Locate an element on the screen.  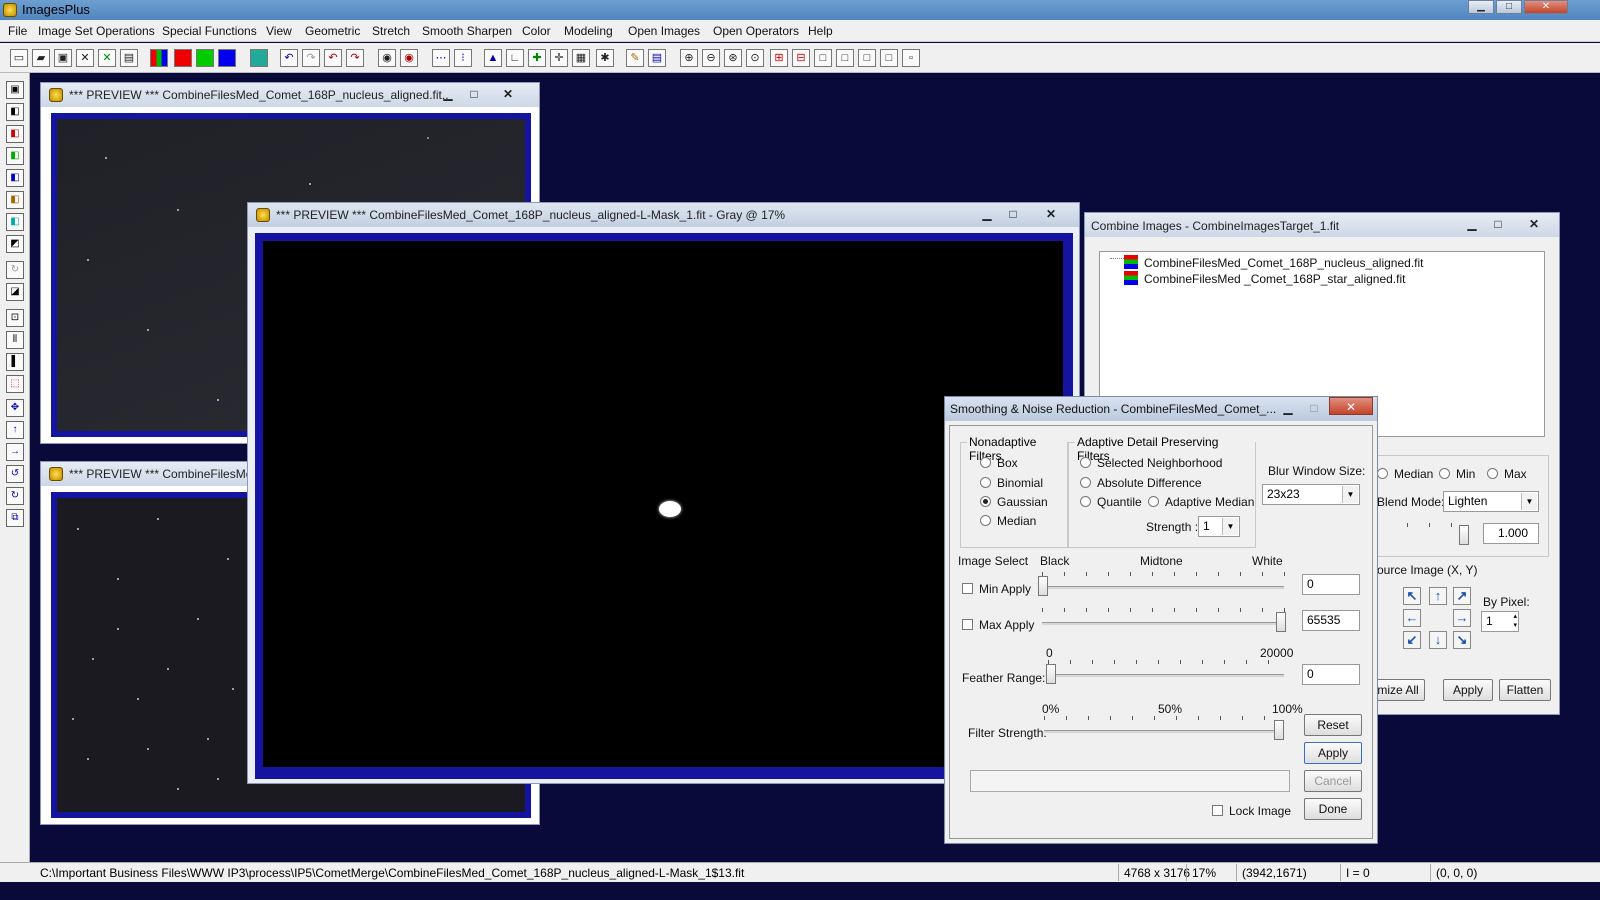
crosshair-plus-icon: ✚ is located at coordinates (537, 58).